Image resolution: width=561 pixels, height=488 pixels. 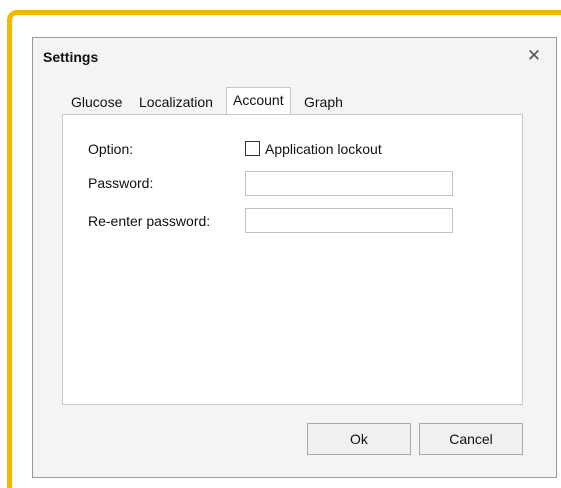 I want to click on tab-glucose: Glucose, so click(x=96, y=102).